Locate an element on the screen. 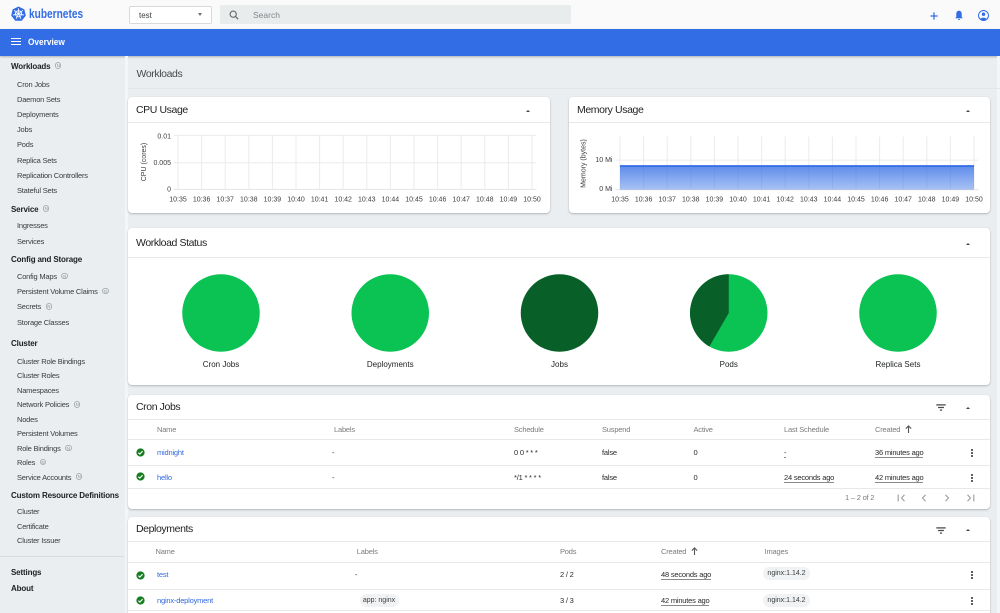 The width and height of the screenshot is (1000, 613). svg-text: Deployments is located at coordinates (390, 364).